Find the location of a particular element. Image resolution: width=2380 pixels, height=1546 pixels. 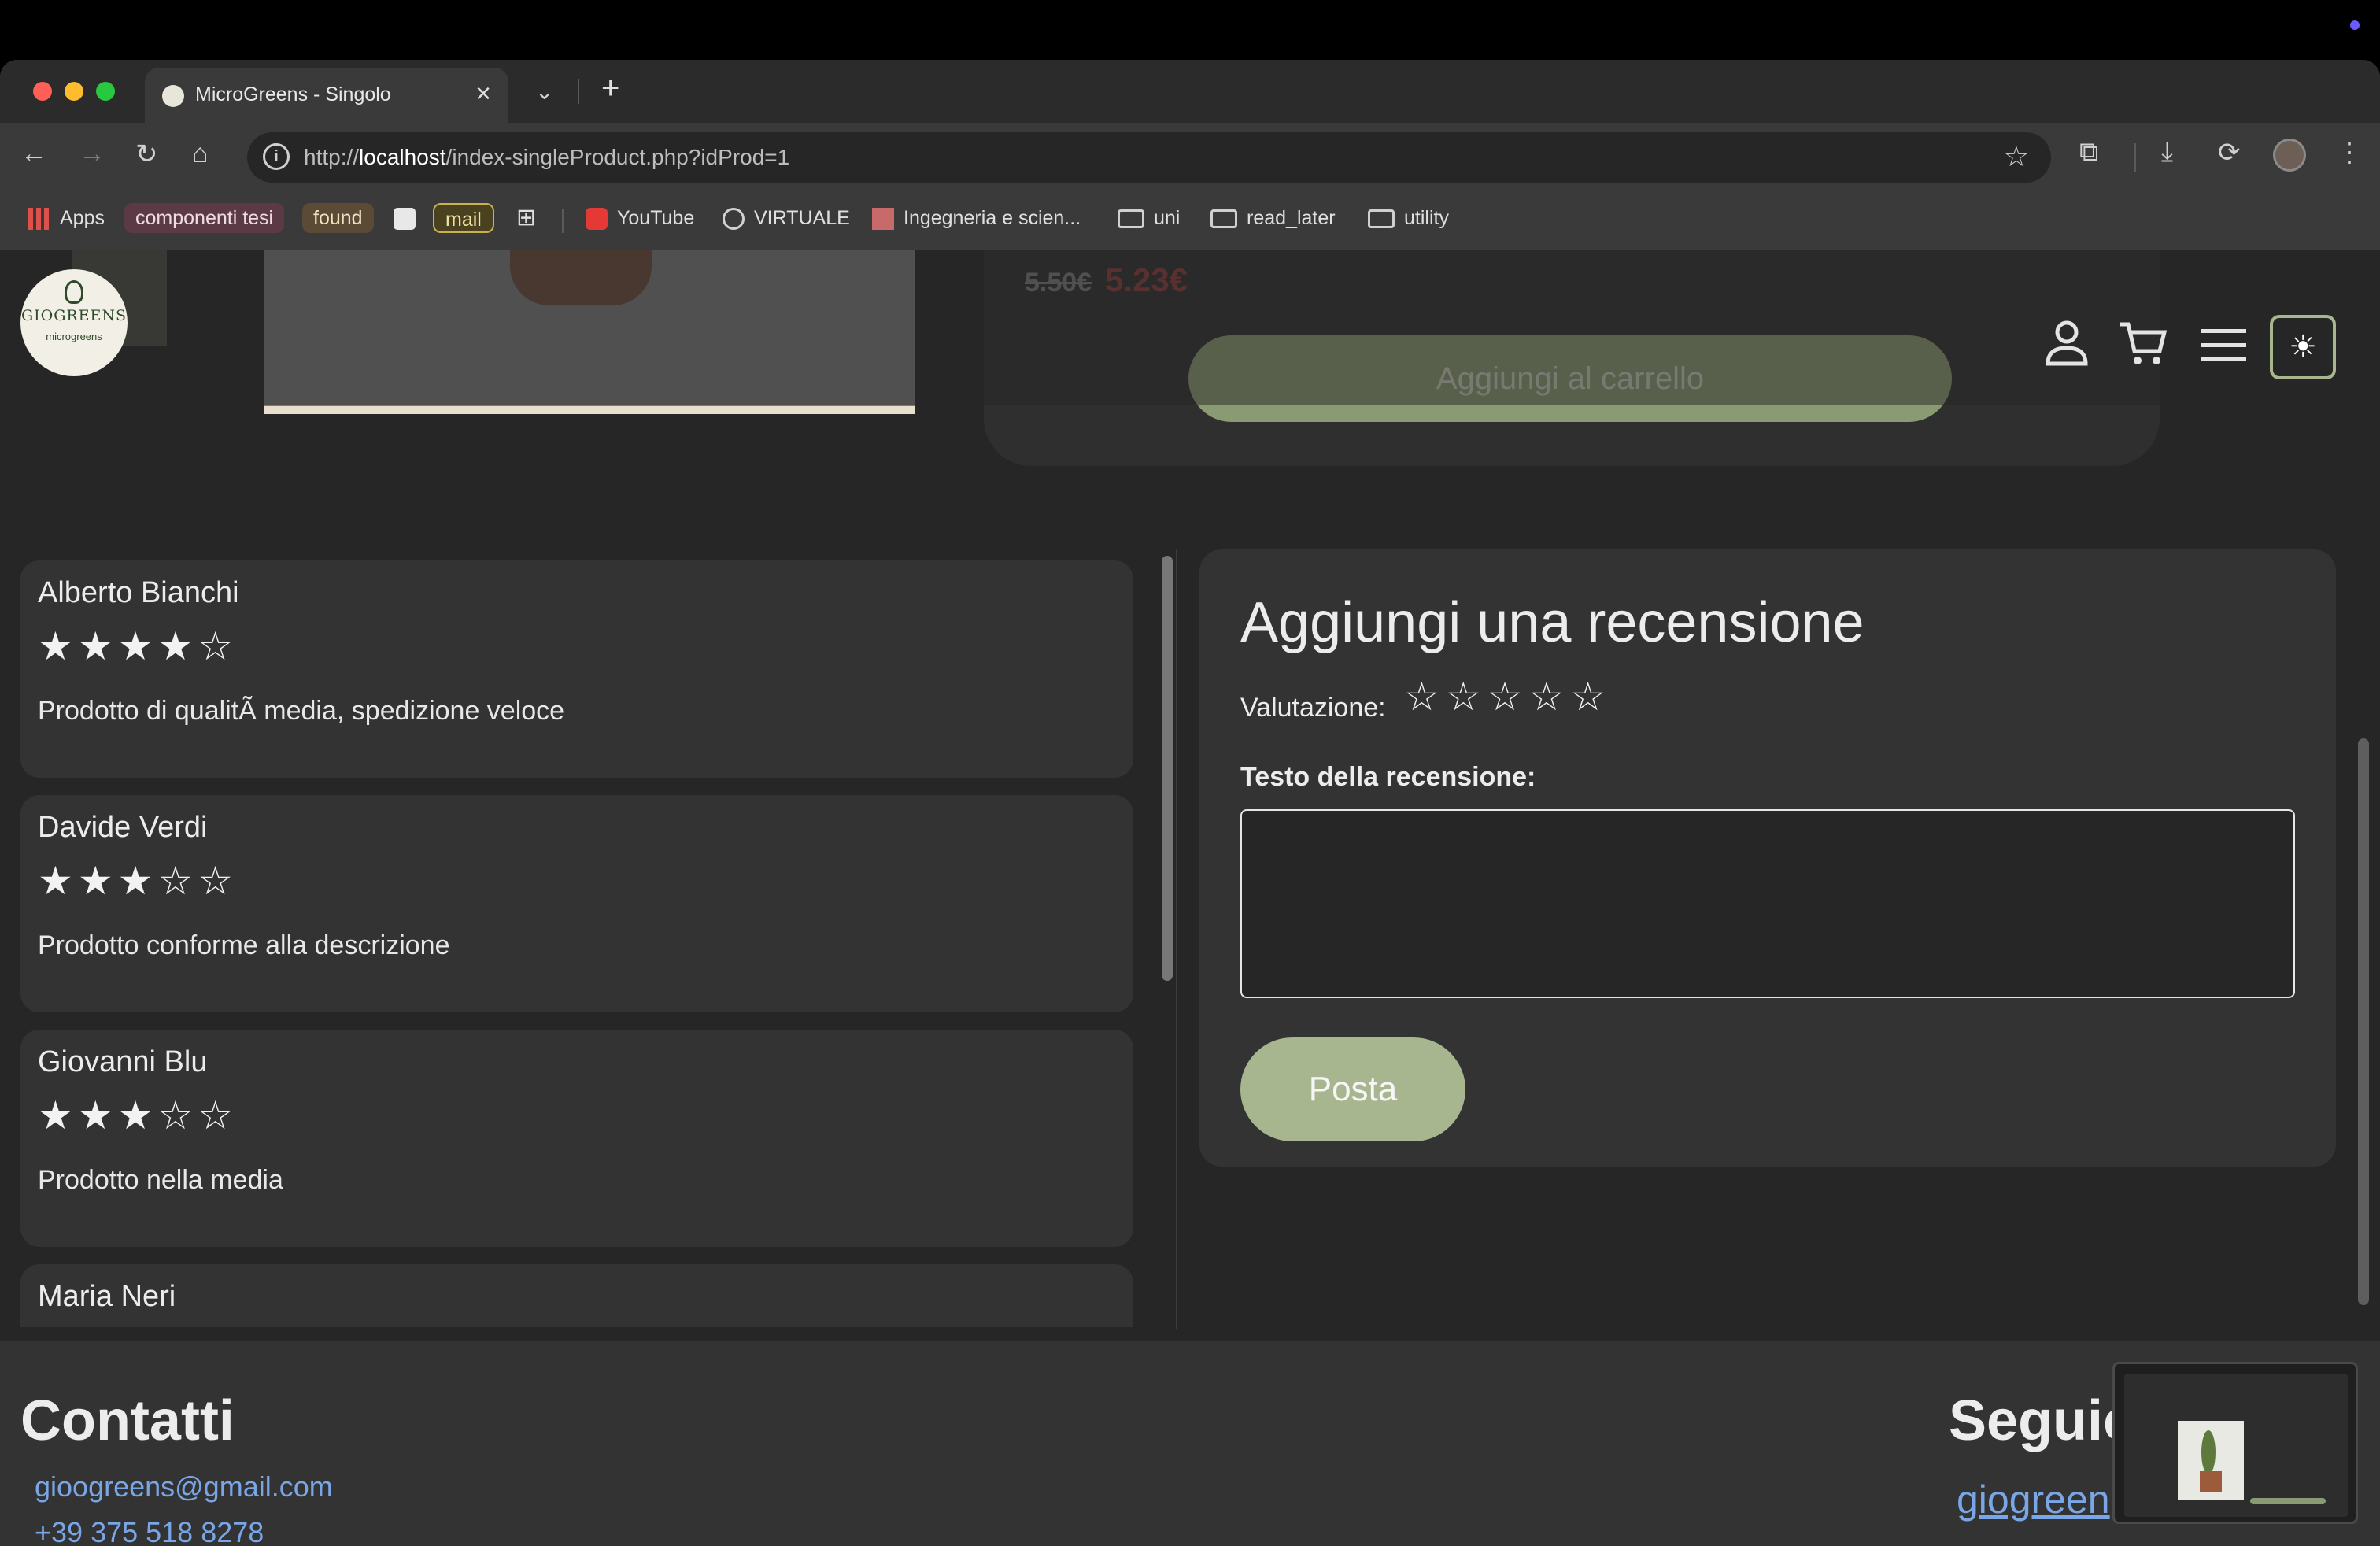

bookmark-folder-uni: uni is located at coordinates (1149, 218).